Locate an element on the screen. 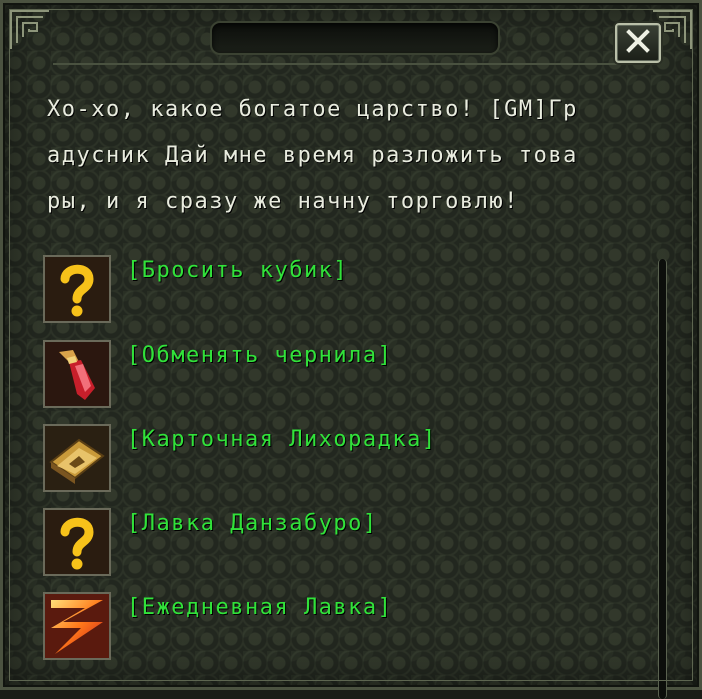 The image size is (702, 699). option-label: [Ежедневная Лавка] is located at coordinates (260, 607).